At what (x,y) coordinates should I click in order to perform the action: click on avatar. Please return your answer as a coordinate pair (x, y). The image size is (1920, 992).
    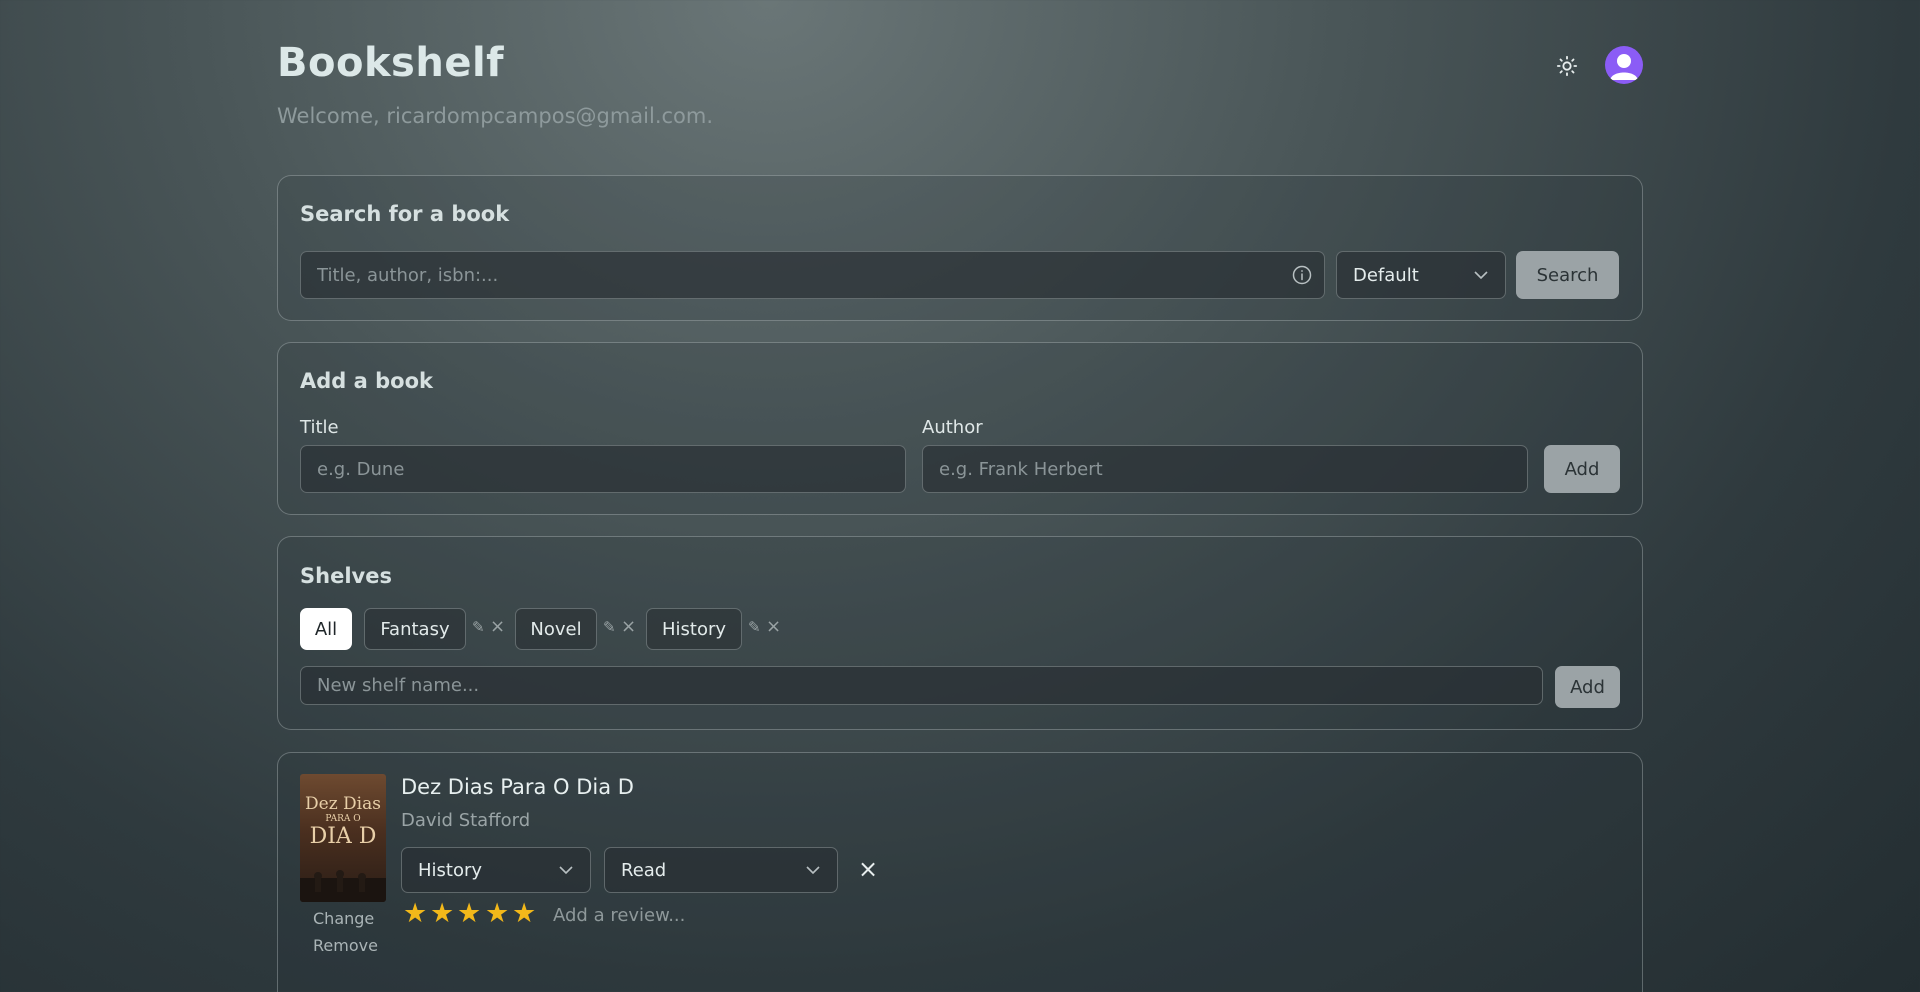
    Looking at the image, I should click on (1624, 65).